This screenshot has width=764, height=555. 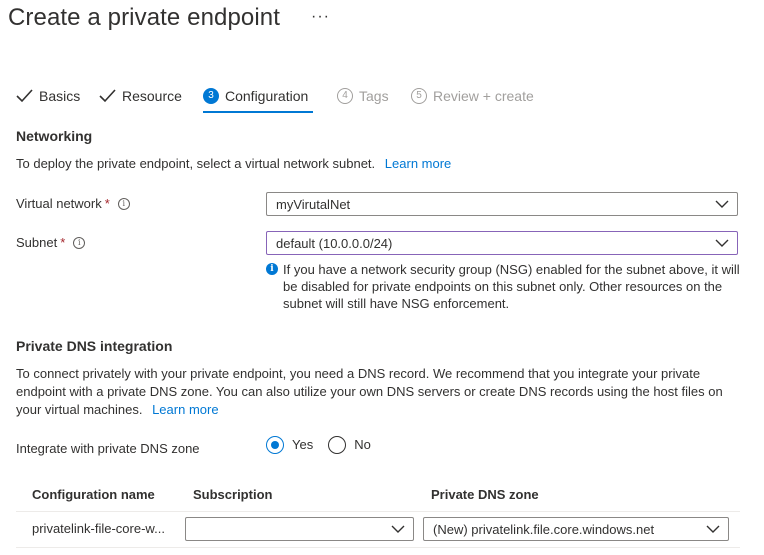 I want to click on page-title: Create a private endpoint, so click(x=144, y=17).